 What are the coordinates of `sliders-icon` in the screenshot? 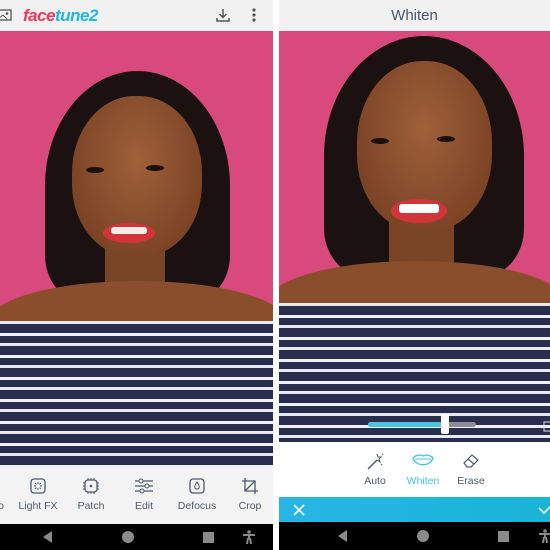 It's located at (144, 486).